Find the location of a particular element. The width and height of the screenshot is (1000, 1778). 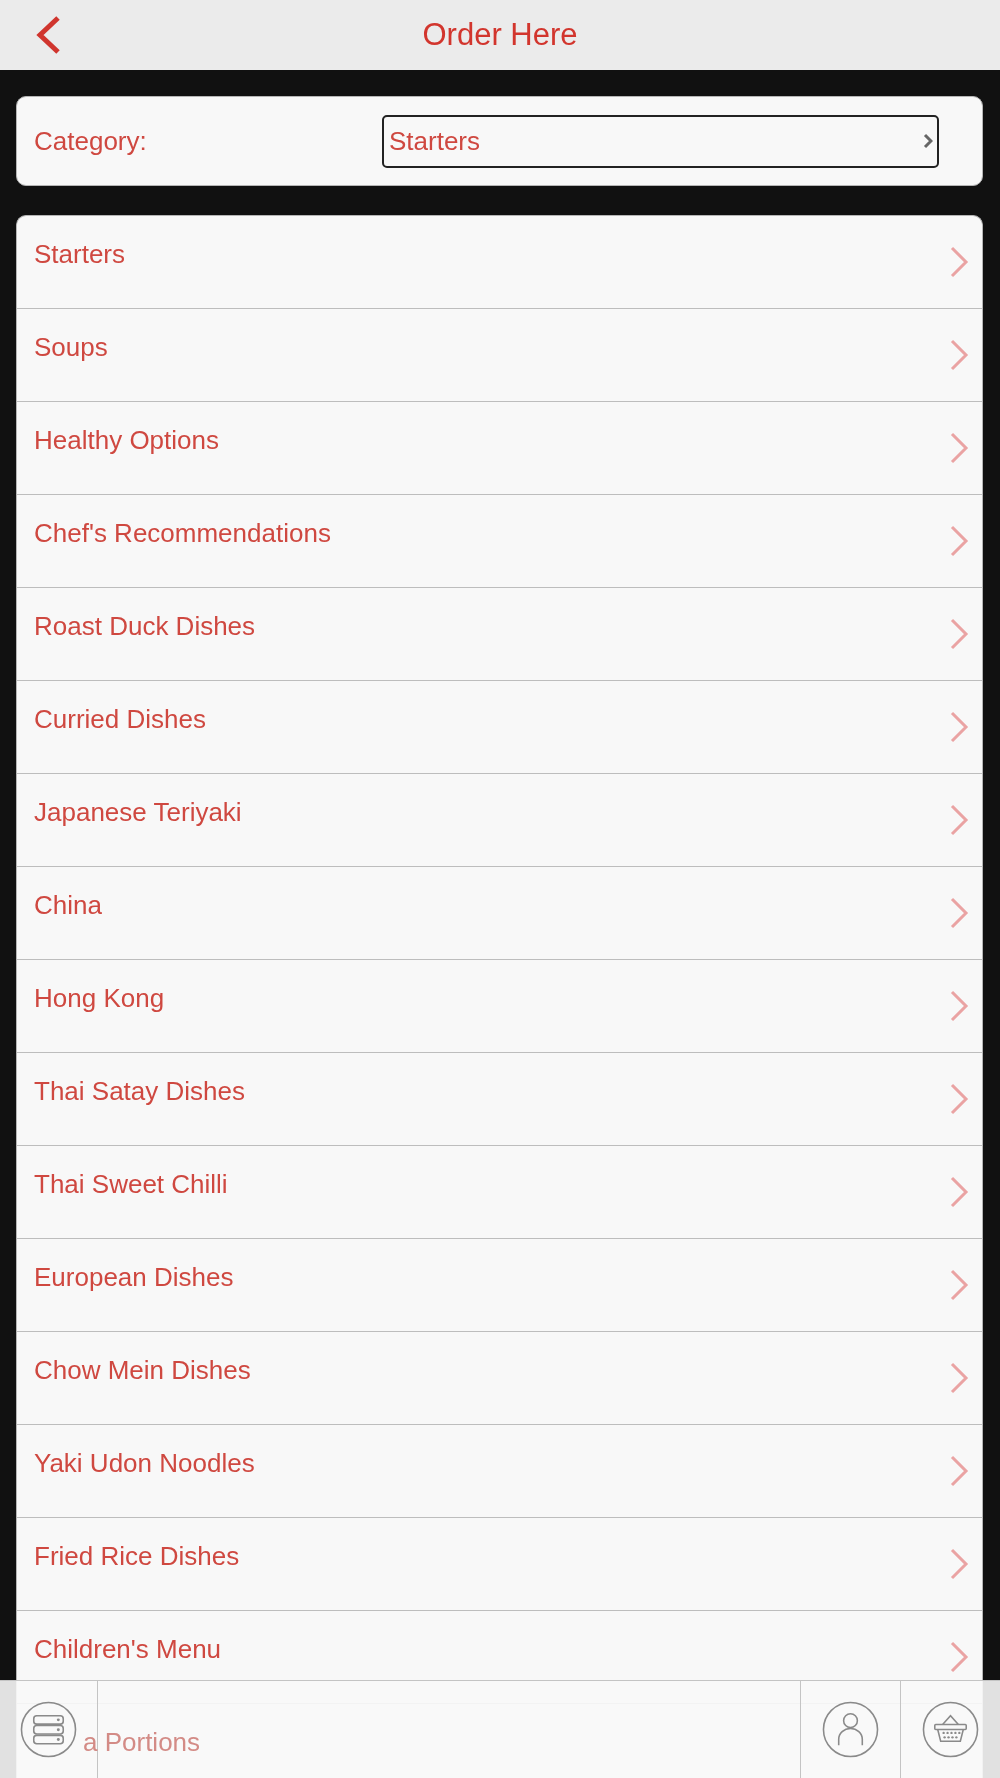

category-item: Curried Dishes is located at coordinates (499, 727).